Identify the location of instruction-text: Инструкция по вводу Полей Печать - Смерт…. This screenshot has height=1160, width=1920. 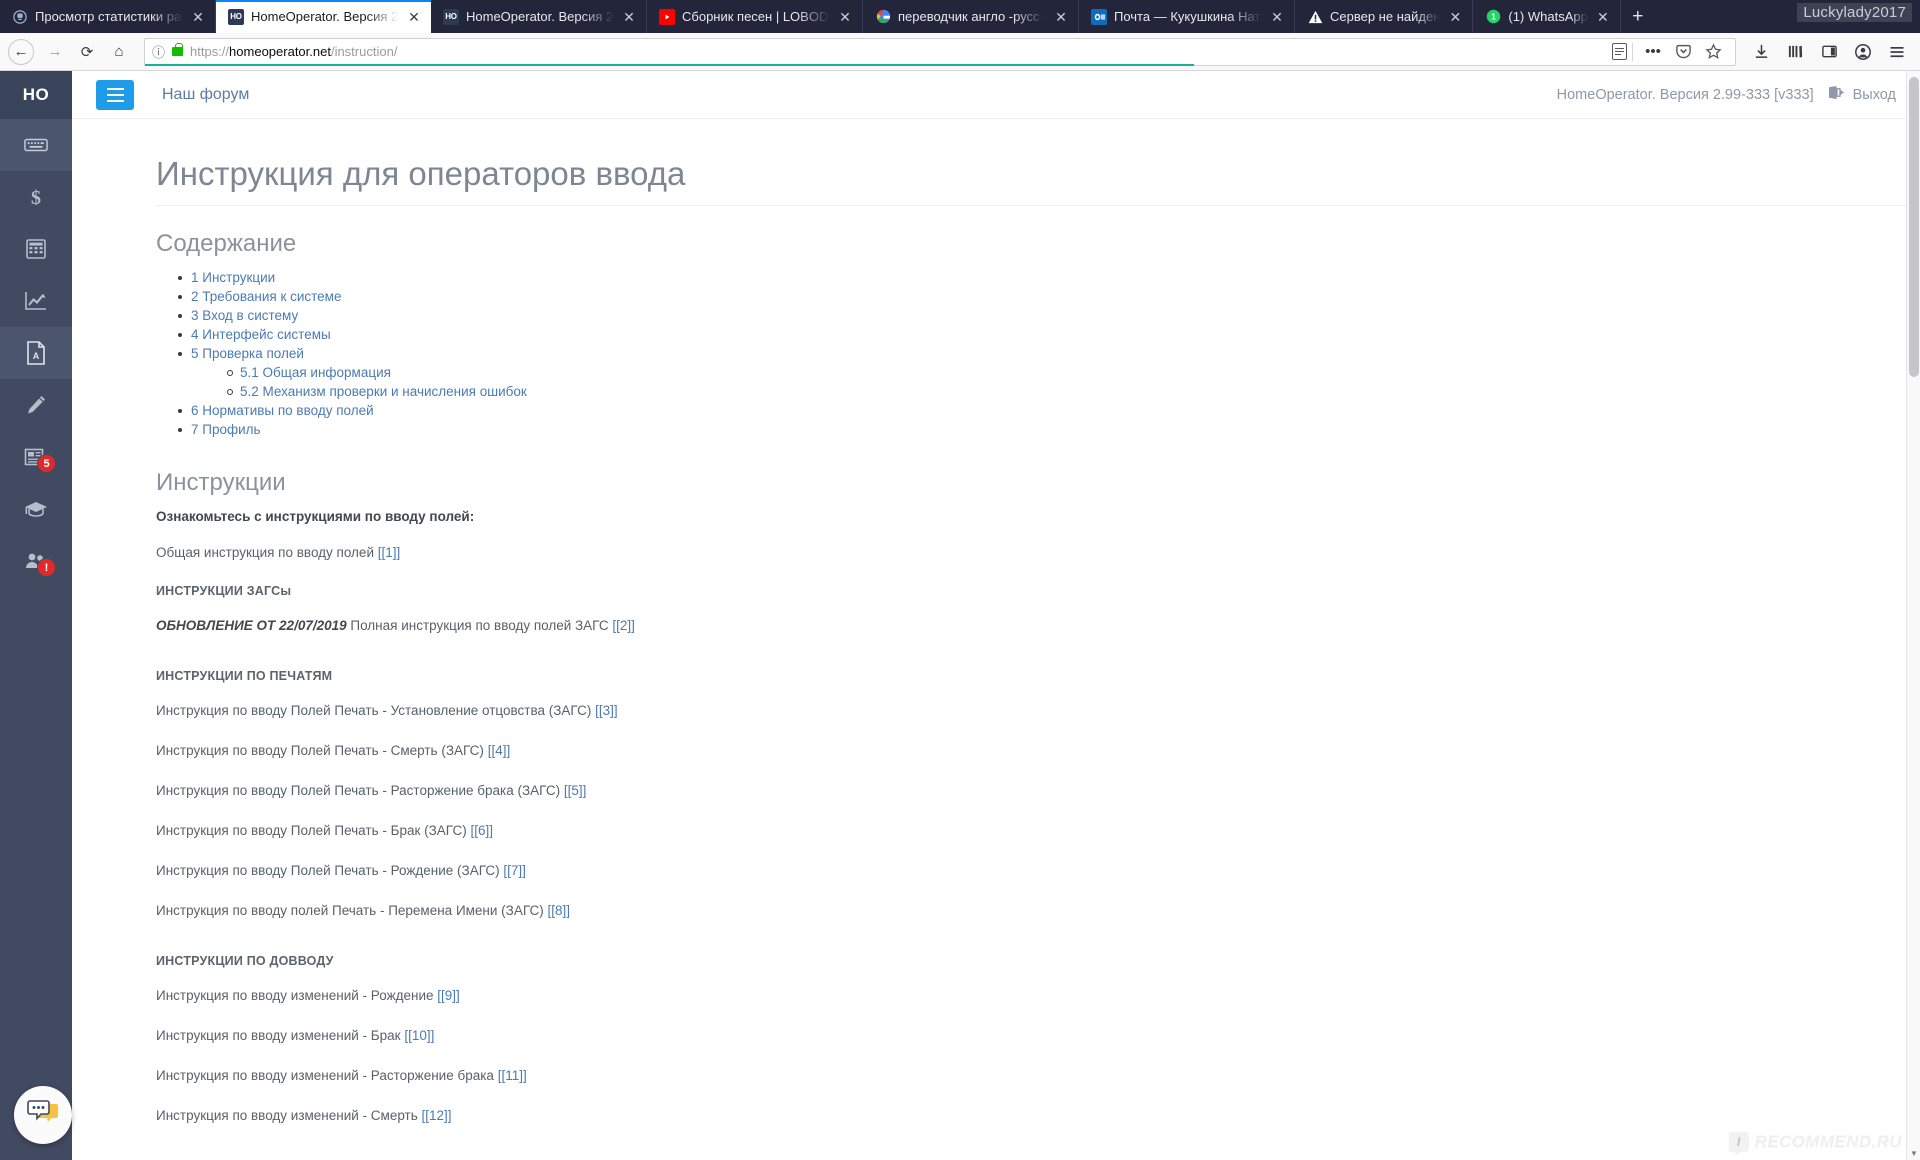
(322, 750).